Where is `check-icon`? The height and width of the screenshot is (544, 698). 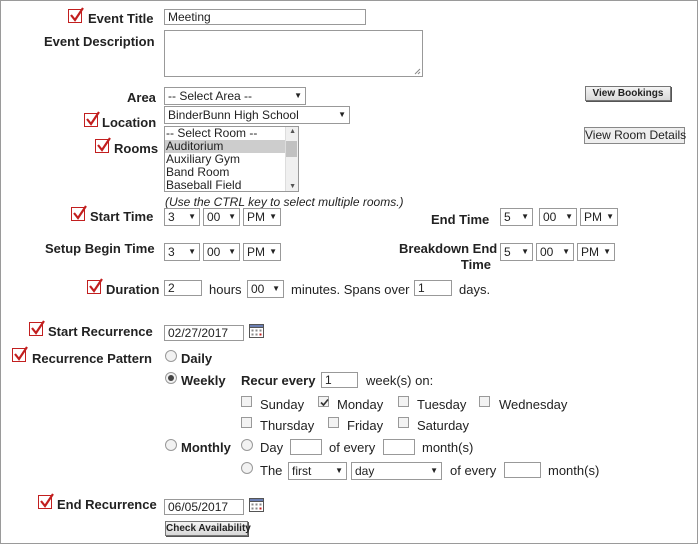
check-icon is located at coordinates (324, 402).